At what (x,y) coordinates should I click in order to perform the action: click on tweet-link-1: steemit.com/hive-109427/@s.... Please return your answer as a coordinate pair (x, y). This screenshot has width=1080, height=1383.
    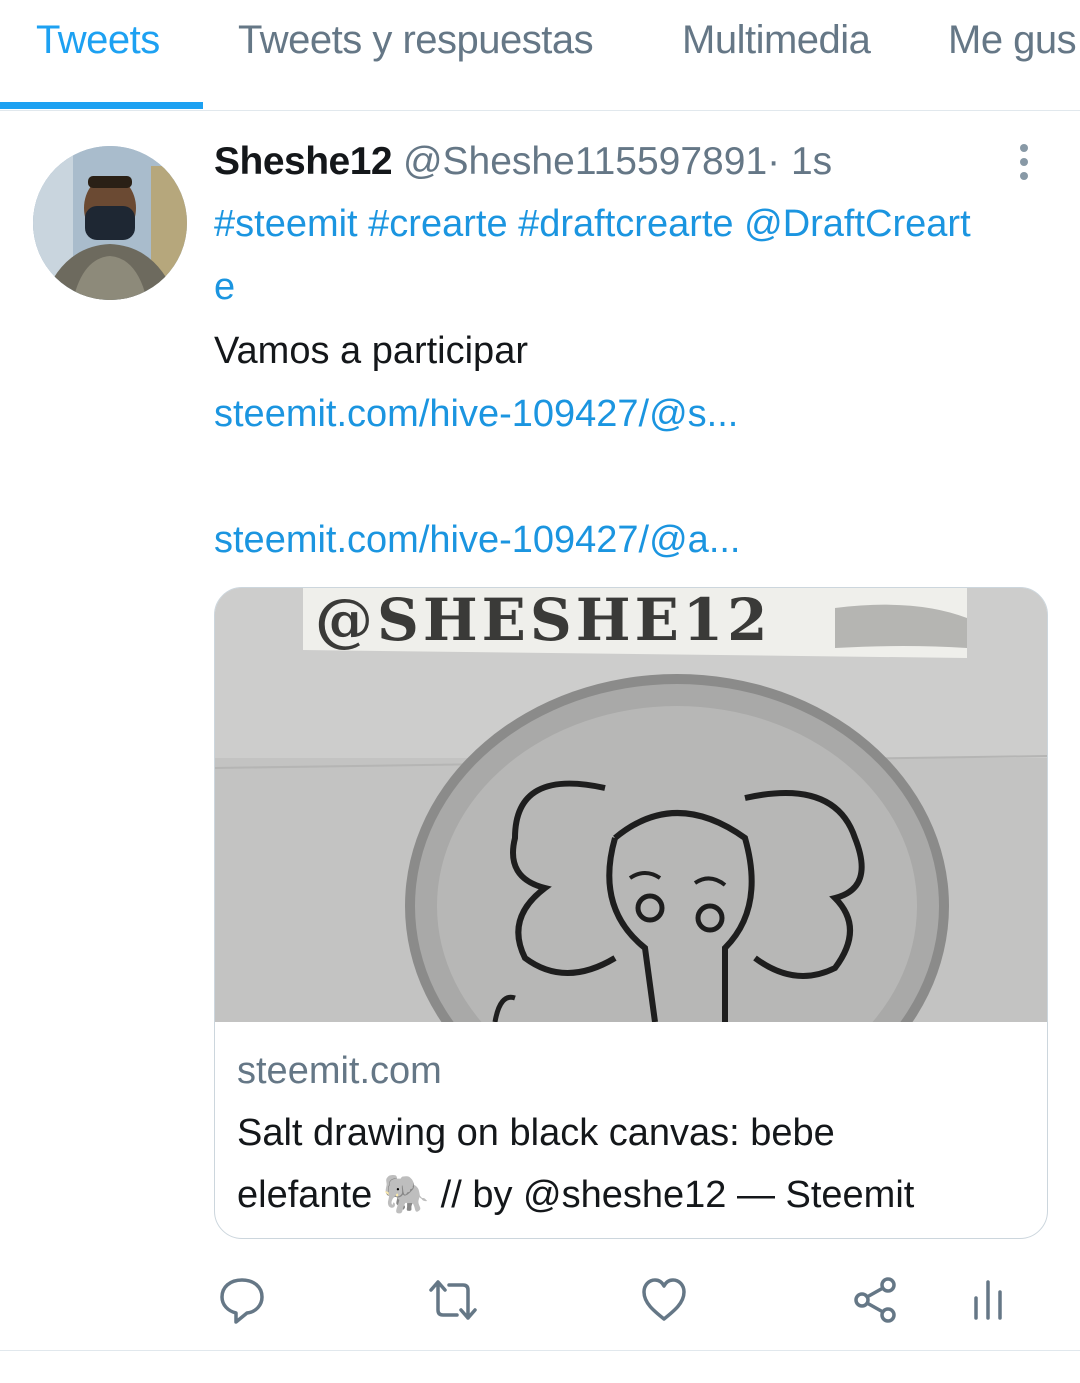
    Looking at the image, I should click on (476, 414).